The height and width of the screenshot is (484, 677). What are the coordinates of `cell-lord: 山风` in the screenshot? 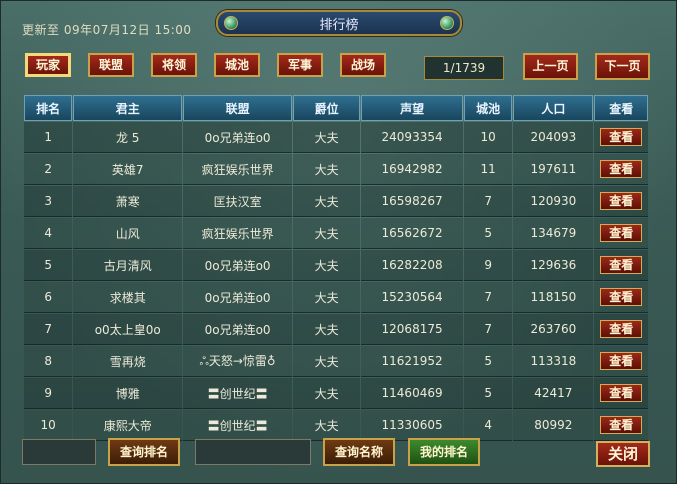 It's located at (128, 233).